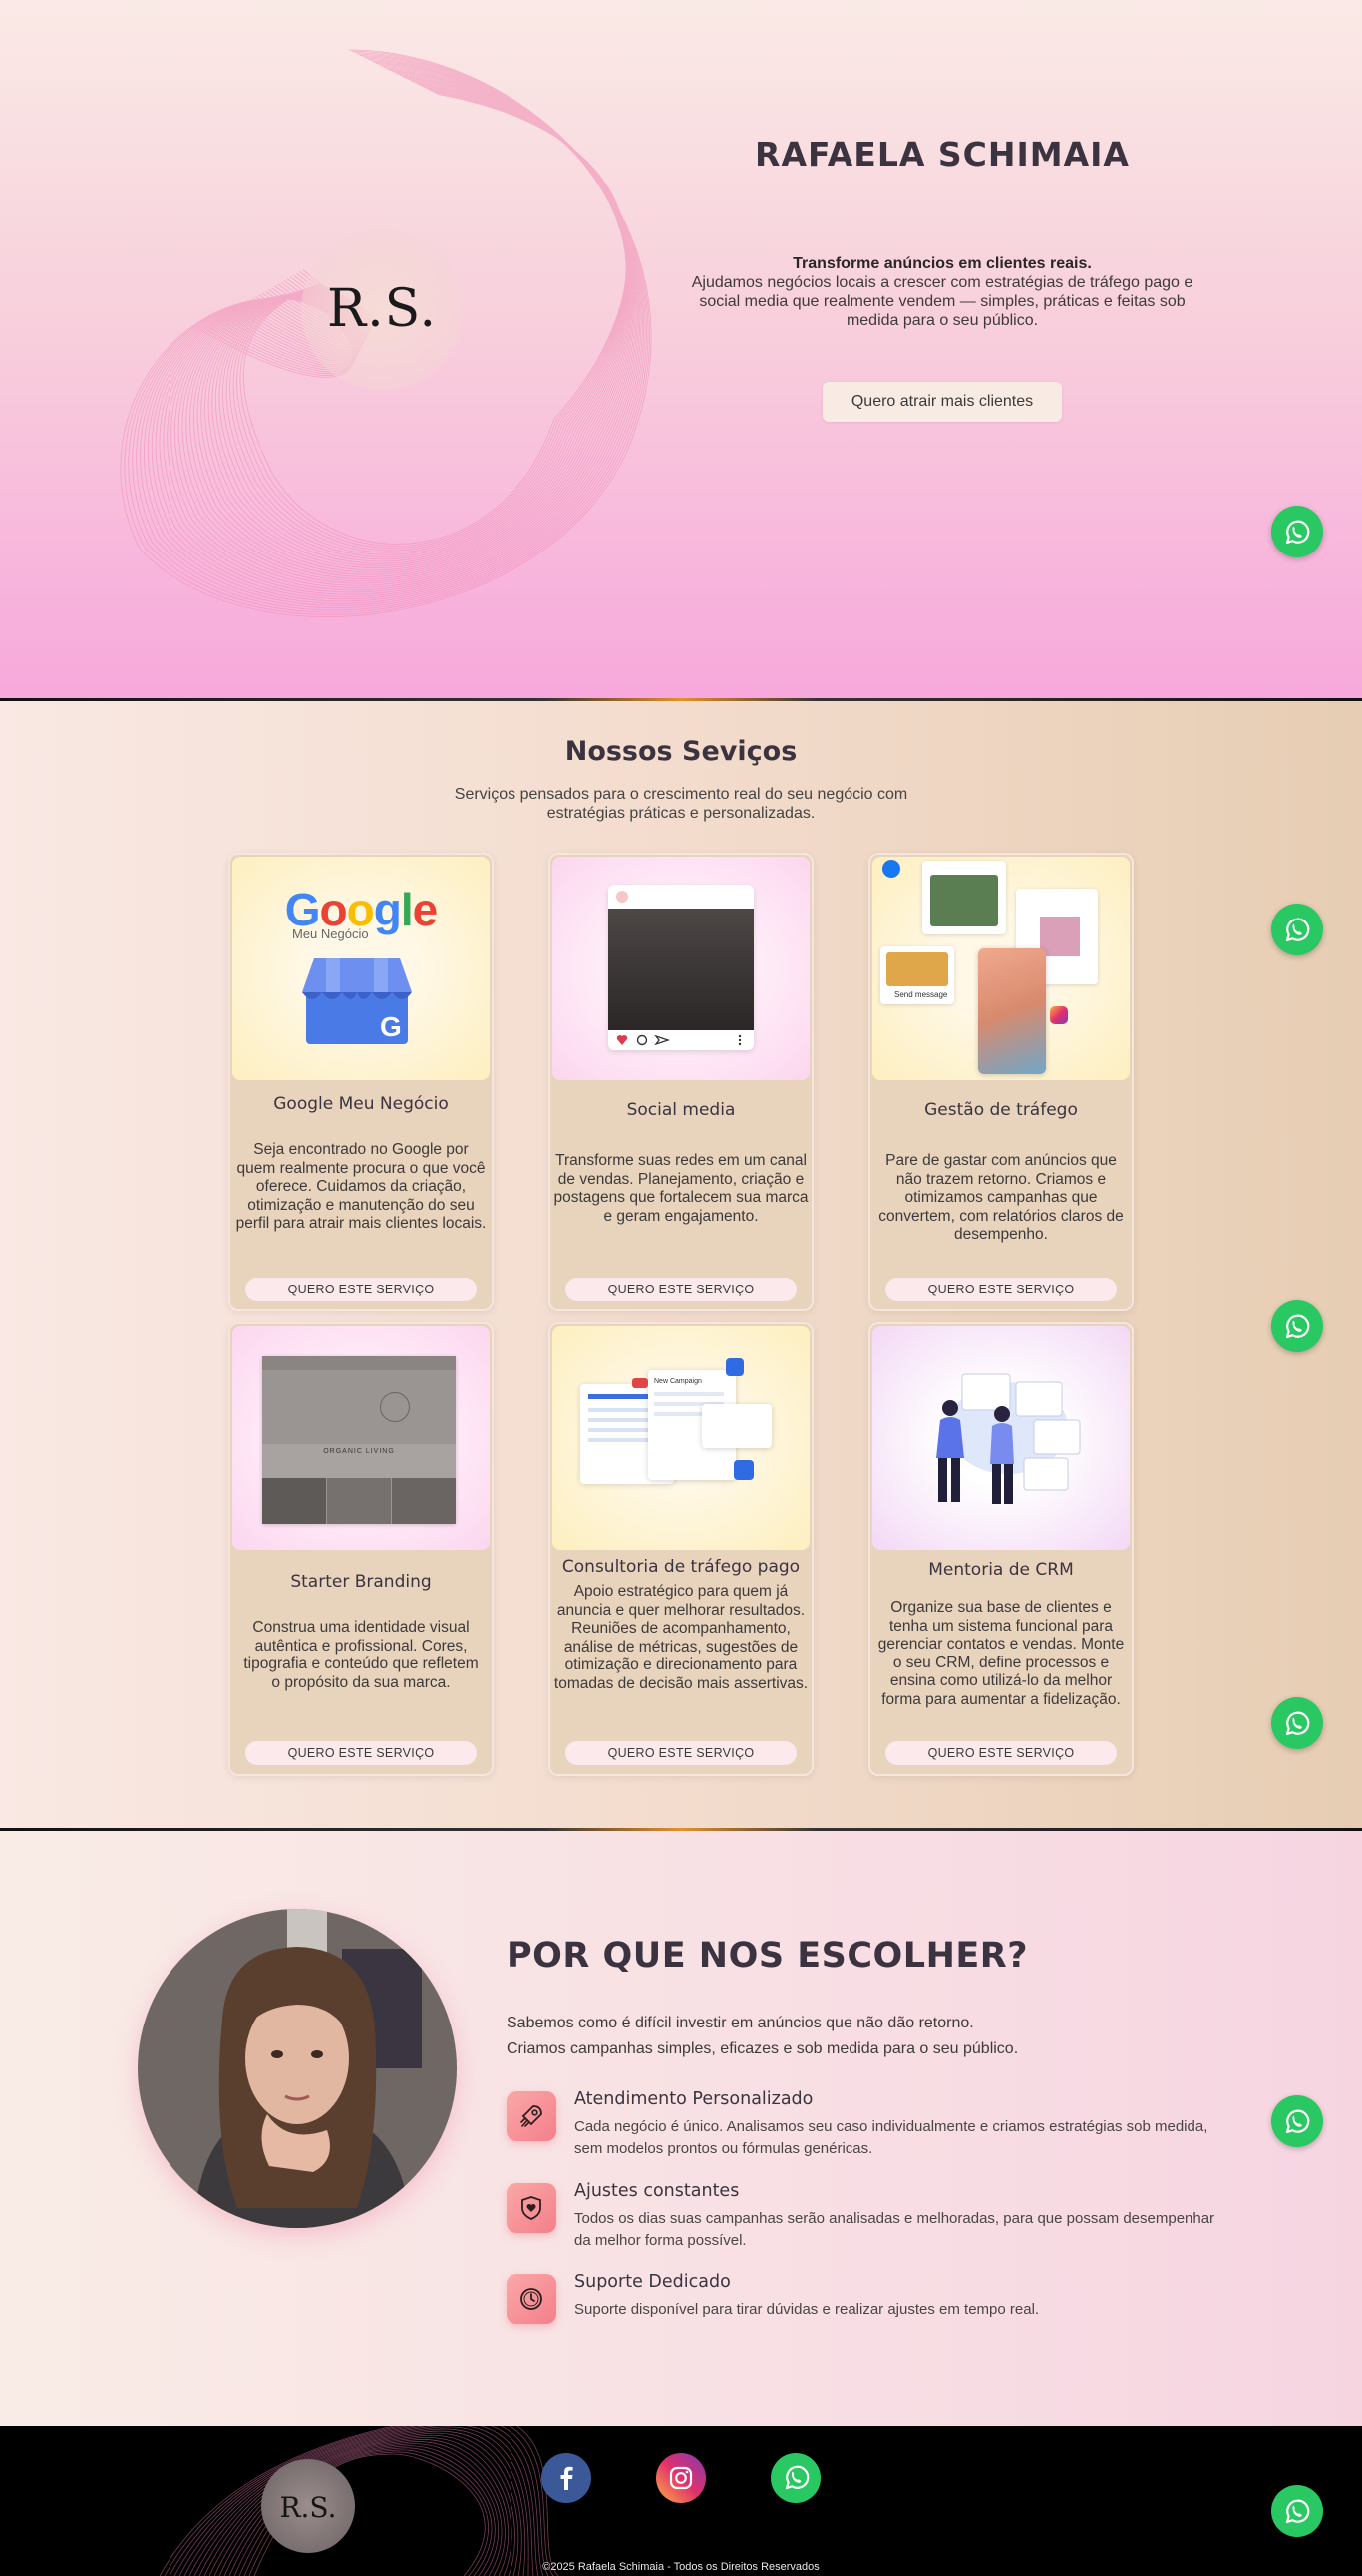 This screenshot has height=2576, width=1362. I want to click on service-title: Google Meu Negócio, so click(361, 1104).